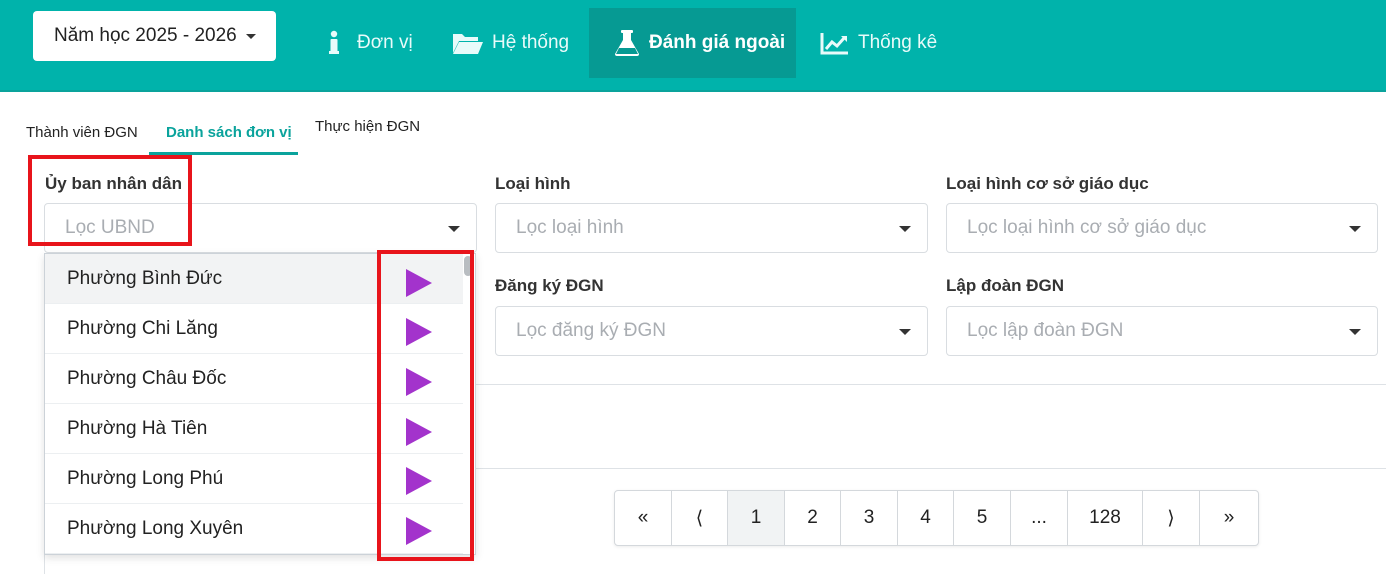  What do you see at coordinates (711, 331) in the screenshot?
I see `filter-dang-ky-select: Lọc đăng ký ĐGN` at bounding box center [711, 331].